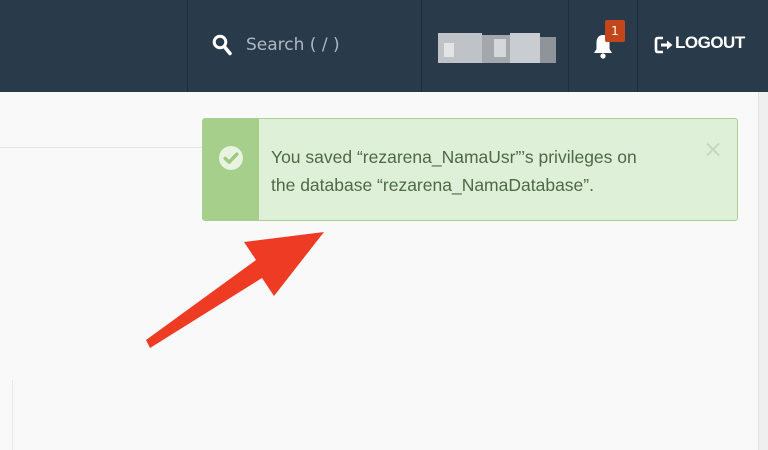 The image size is (768, 450). I want to click on close-alert-button: ×, so click(713, 149).